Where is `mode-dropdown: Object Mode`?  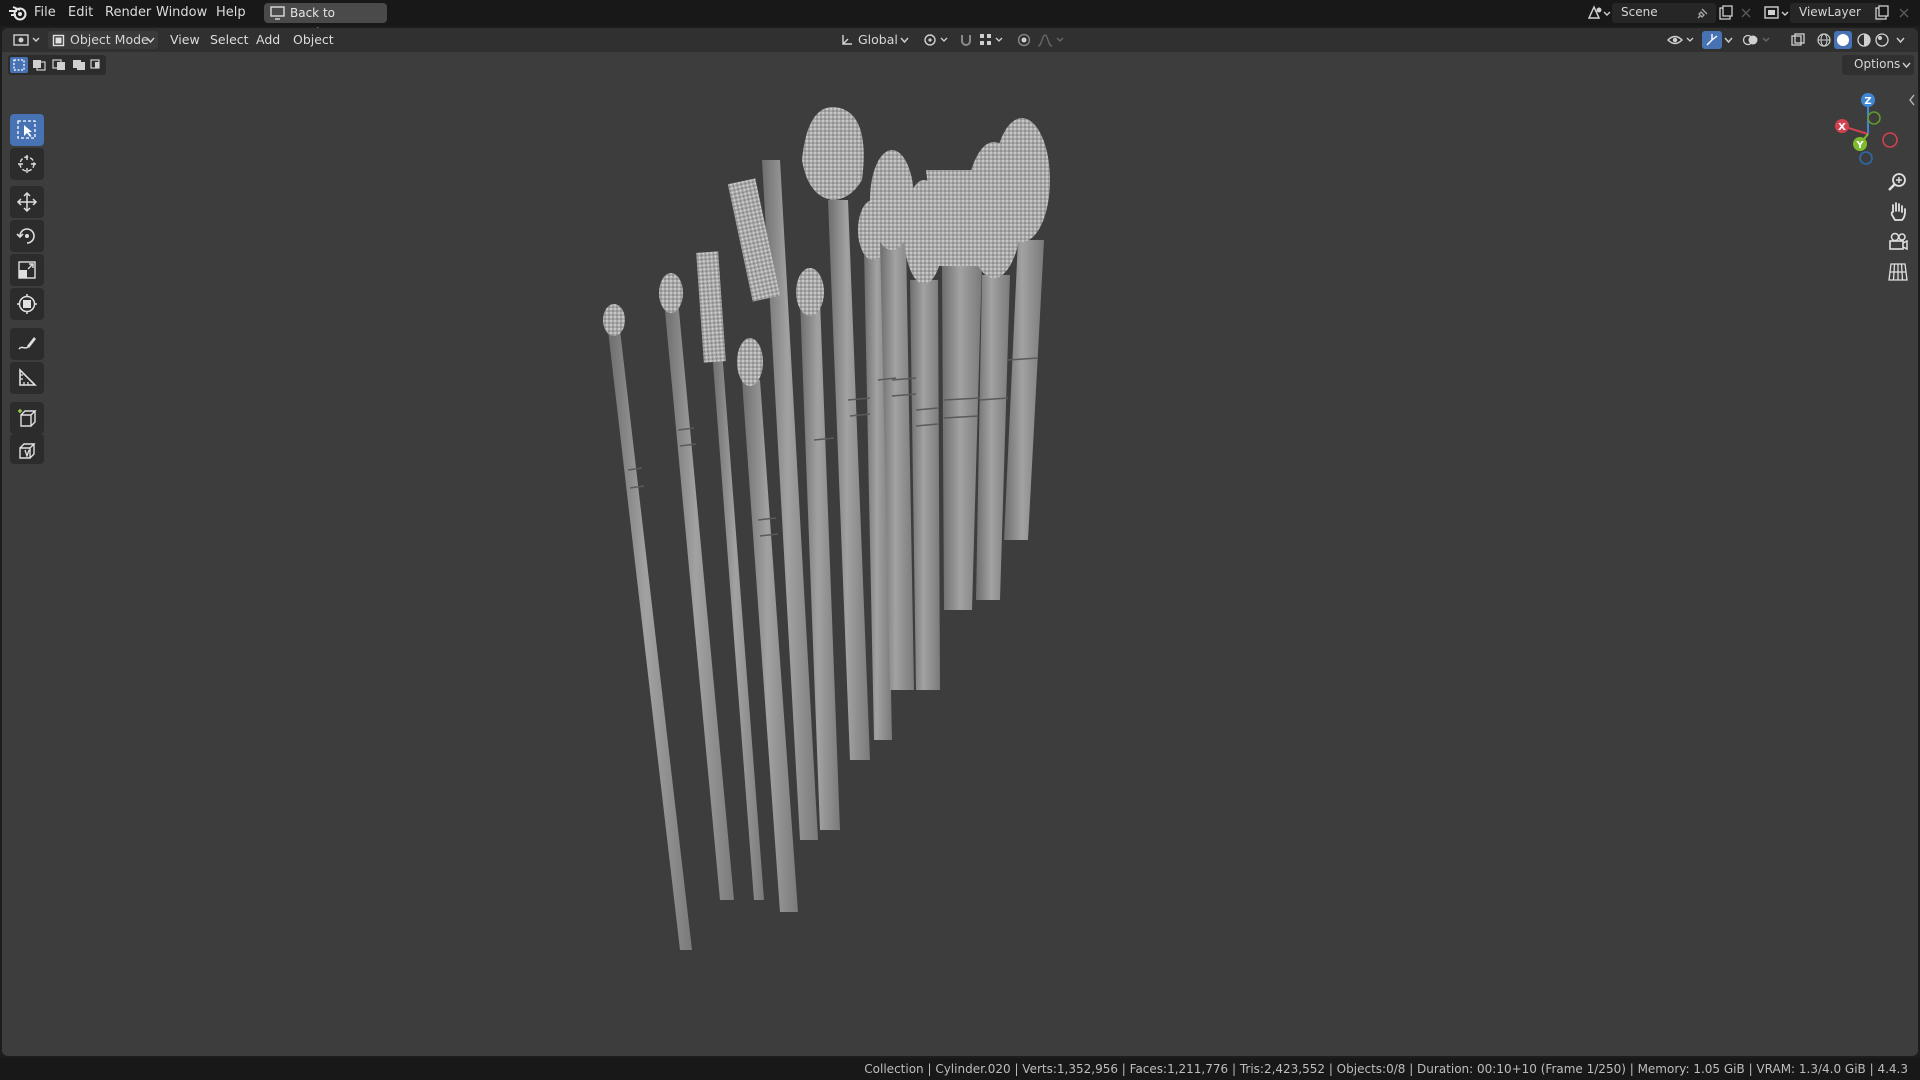 mode-dropdown: Object Mode is located at coordinates (103, 40).